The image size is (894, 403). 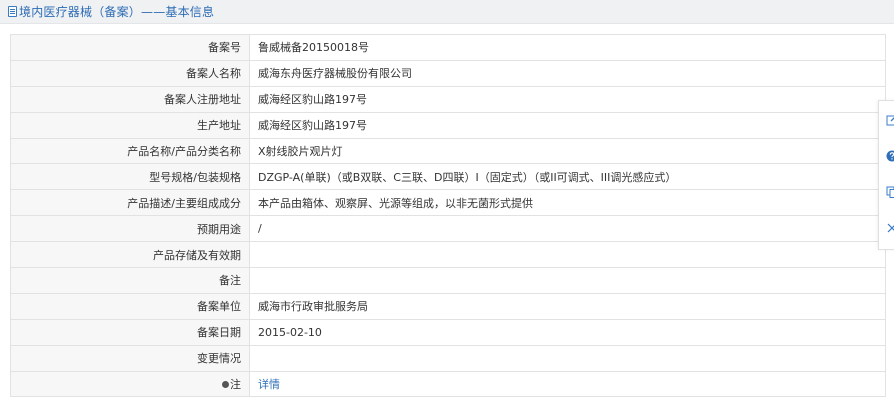 What do you see at coordinates (12, 11) in the screenshot?
I see `document-icon` at bounding box center [12, 11].